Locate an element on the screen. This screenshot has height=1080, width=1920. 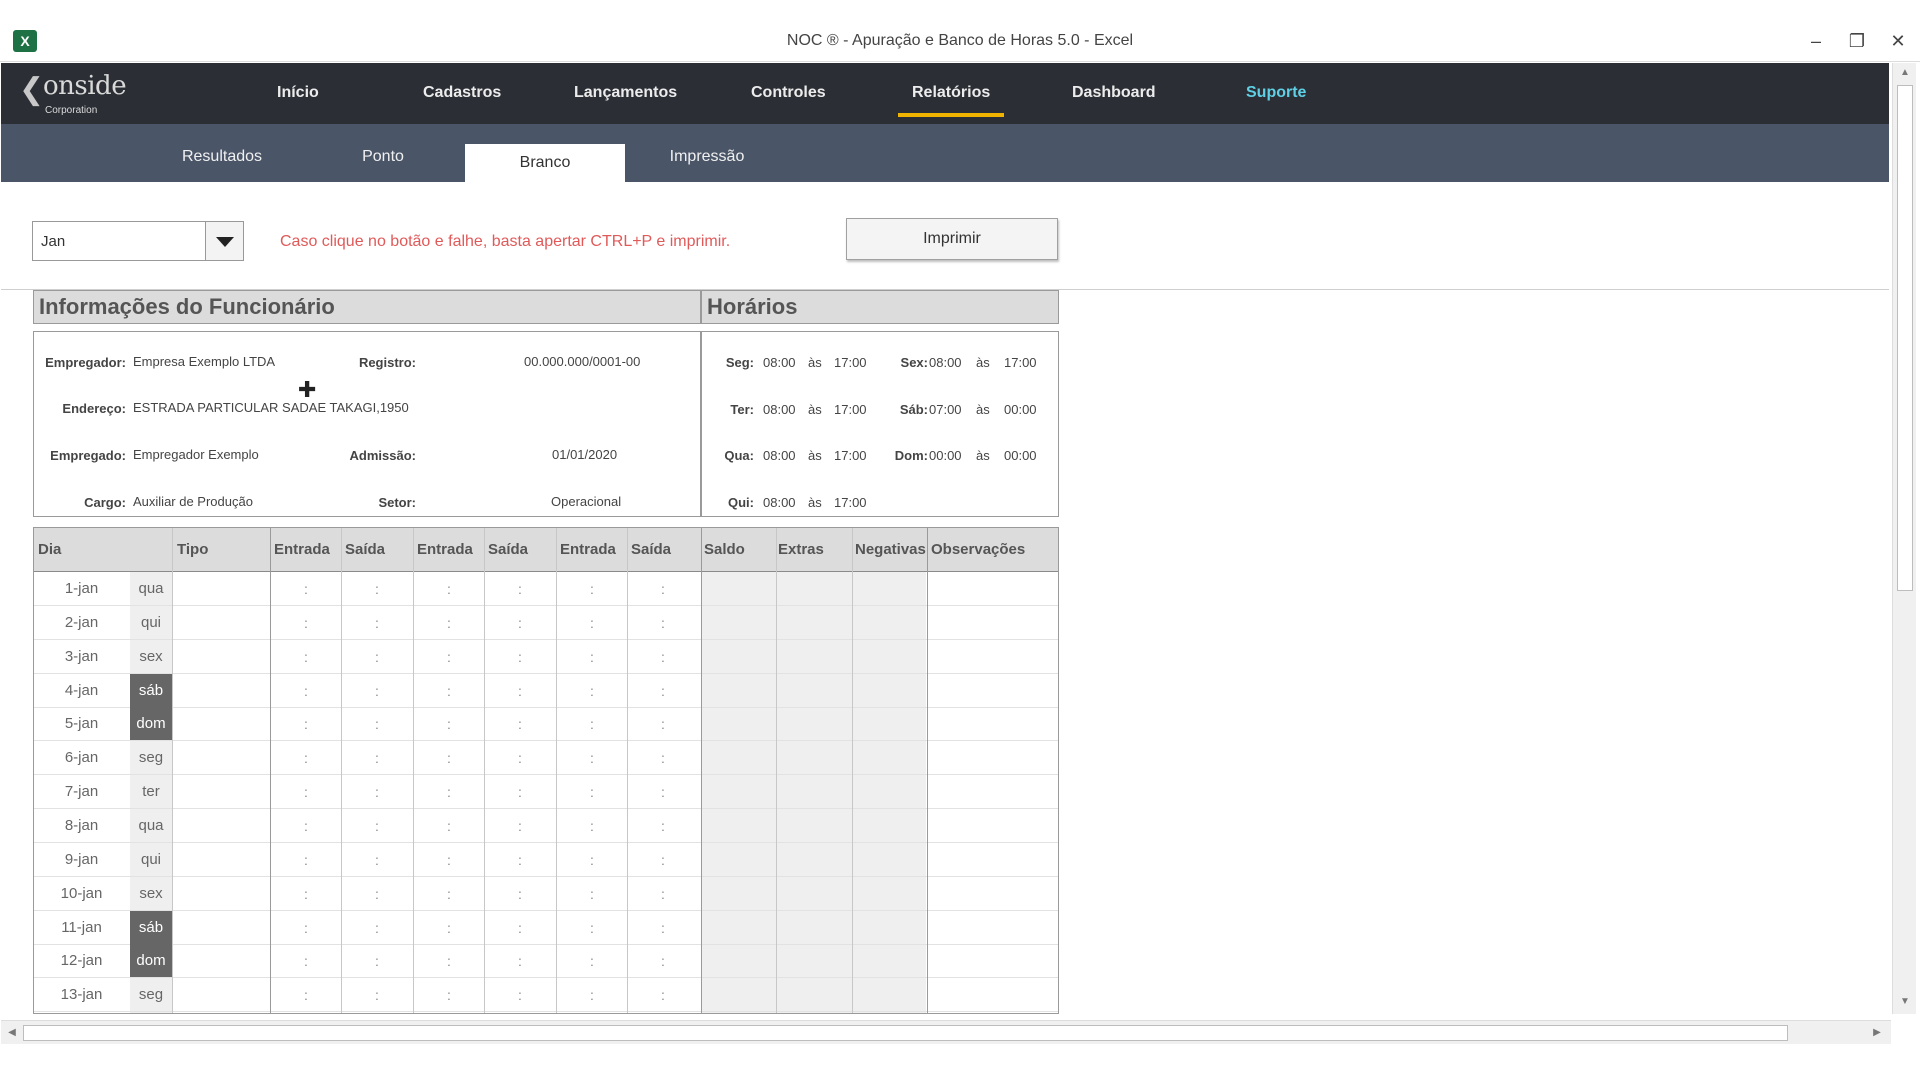
tab-ponto: Ponto is located at coordinates (383, 153).